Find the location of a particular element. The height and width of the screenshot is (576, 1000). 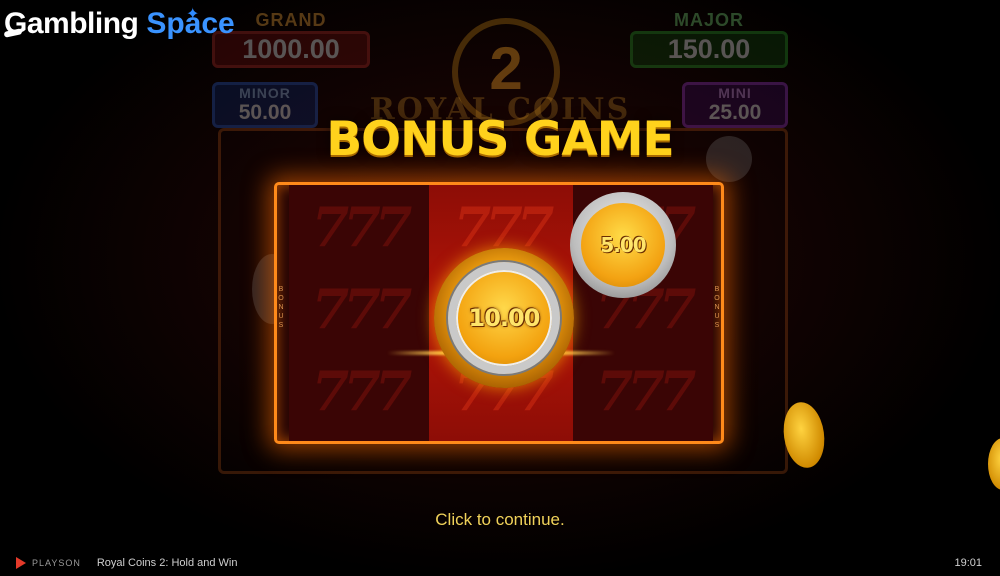

brand-name: PLAYSON is located at coordinates (56, 563).